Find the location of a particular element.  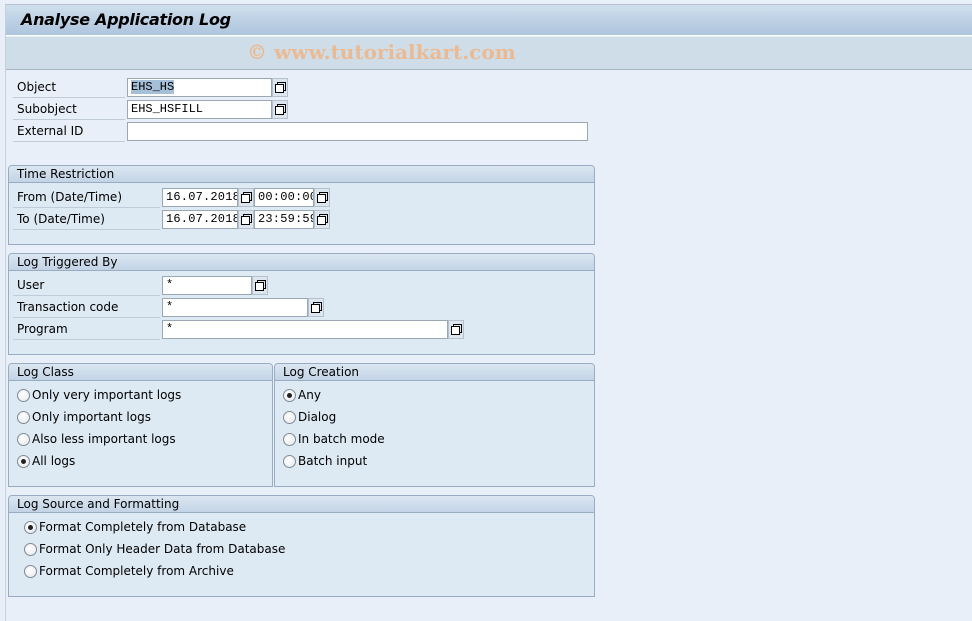

from-label: From (Date/Time) is located at coordinates (69, 197).